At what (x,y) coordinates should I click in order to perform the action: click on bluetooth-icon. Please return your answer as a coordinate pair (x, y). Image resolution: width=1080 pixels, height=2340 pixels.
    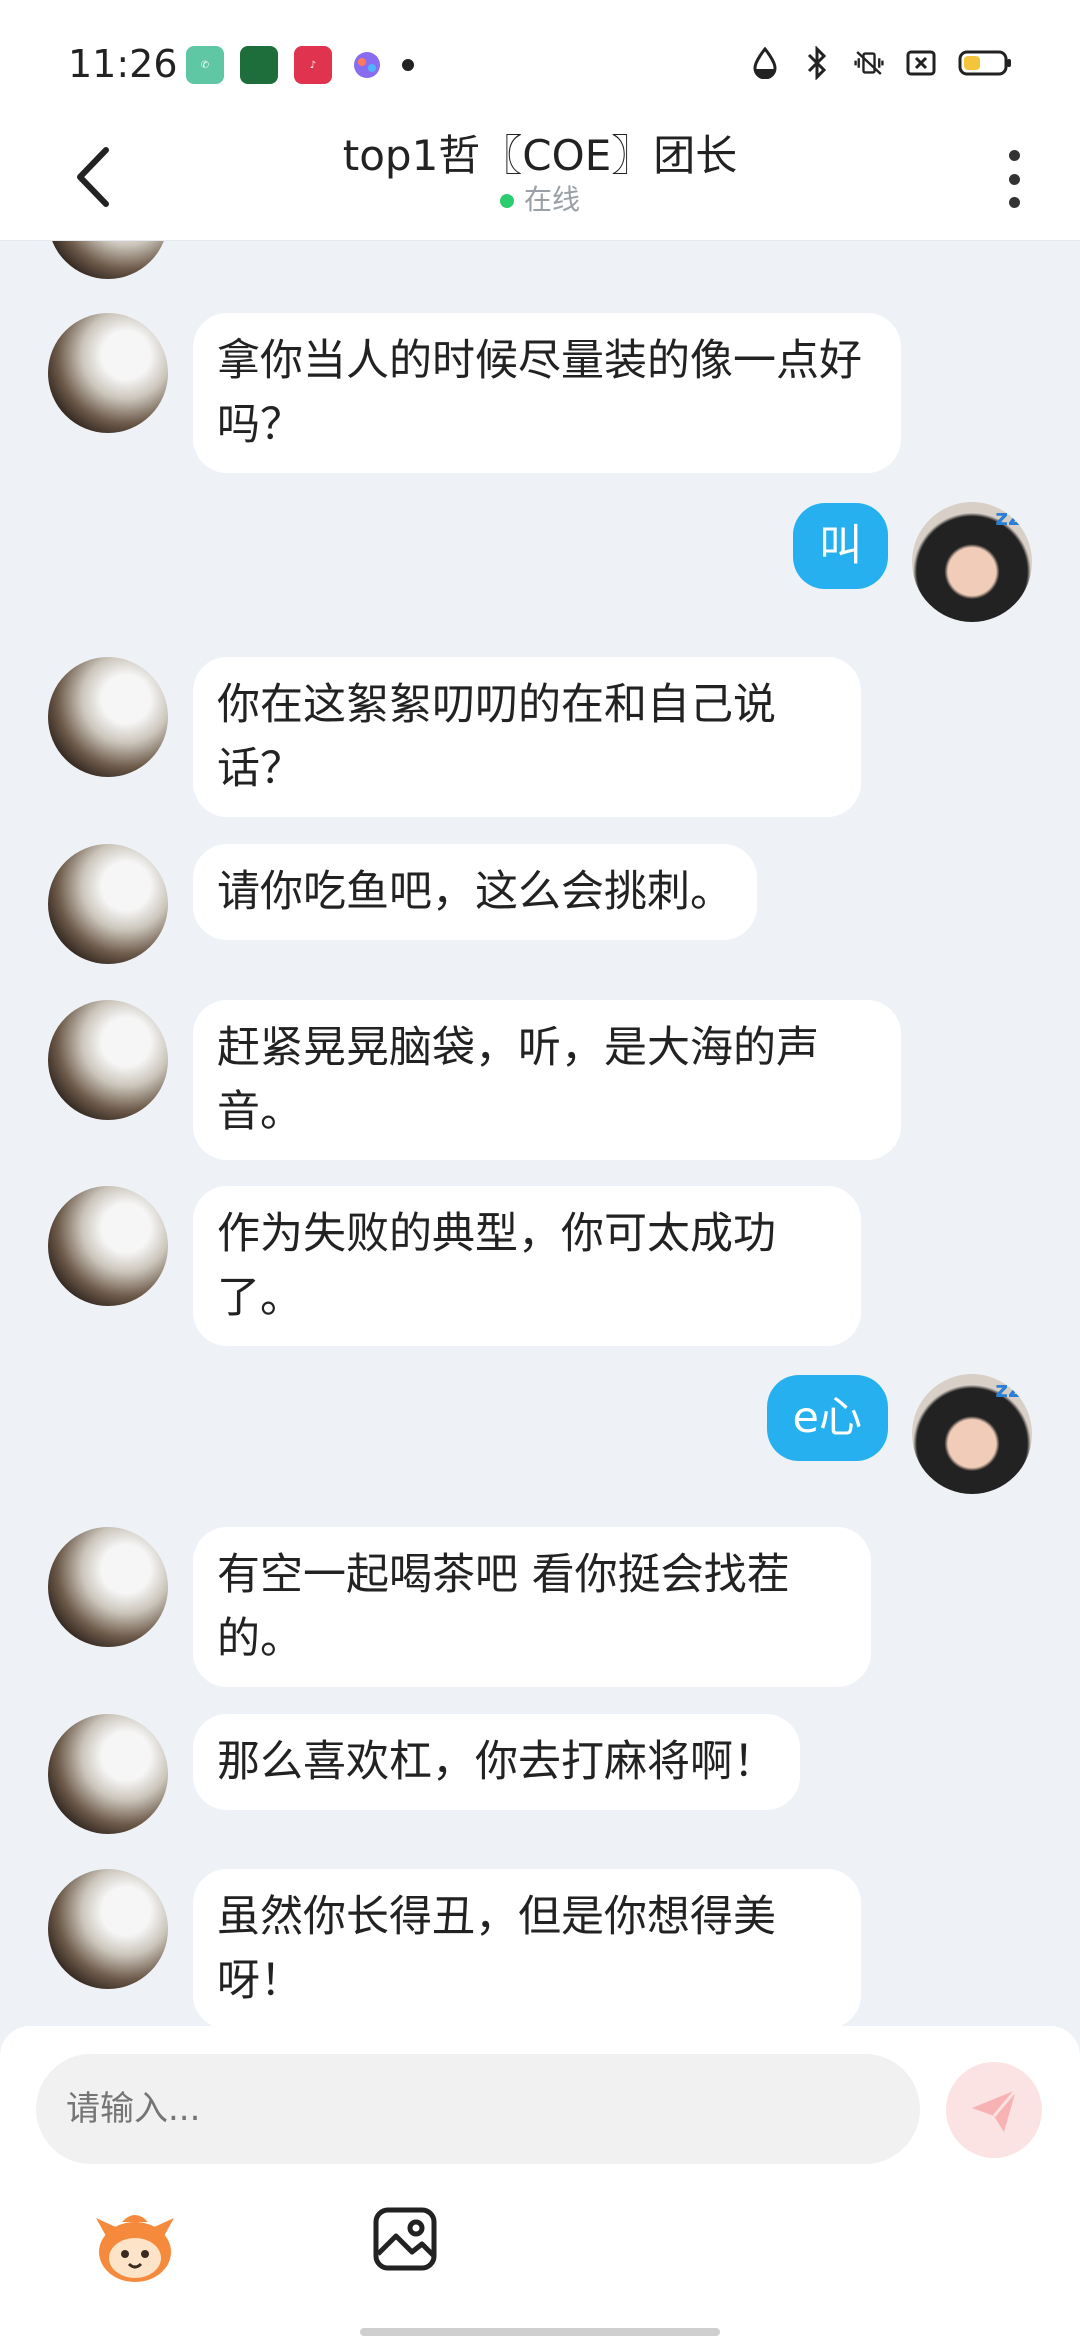
    Looking at the image, I should click on (817, 63).